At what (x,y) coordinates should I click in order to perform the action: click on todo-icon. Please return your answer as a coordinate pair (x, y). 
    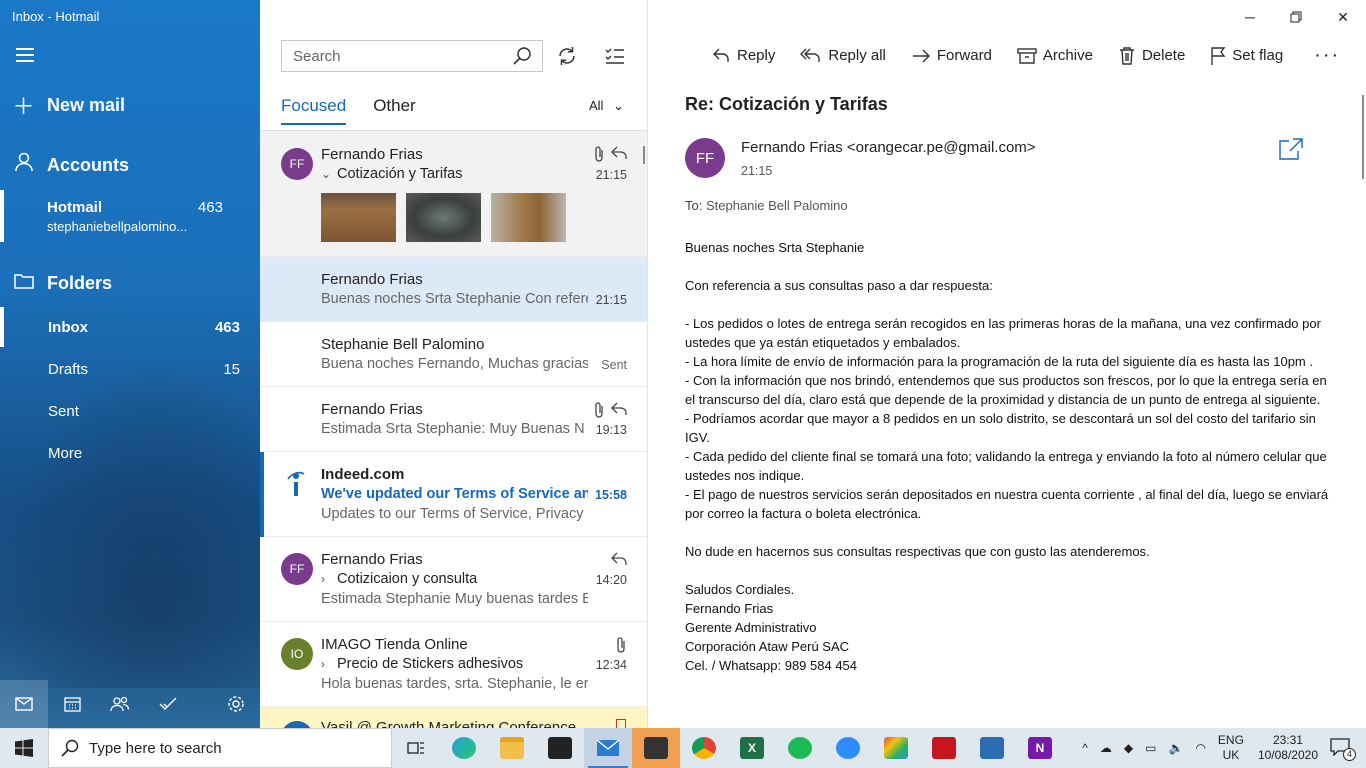
    Looking at the image, I should click on (168, 704).